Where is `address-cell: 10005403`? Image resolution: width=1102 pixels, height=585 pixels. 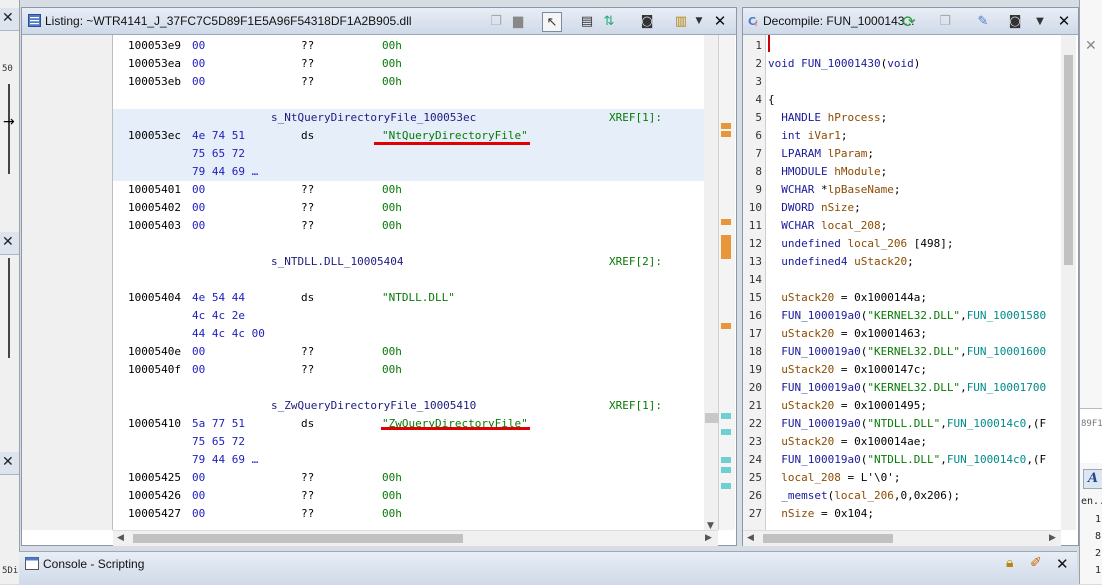
address-cell: 10005403 is located at coordinates (154, 226).